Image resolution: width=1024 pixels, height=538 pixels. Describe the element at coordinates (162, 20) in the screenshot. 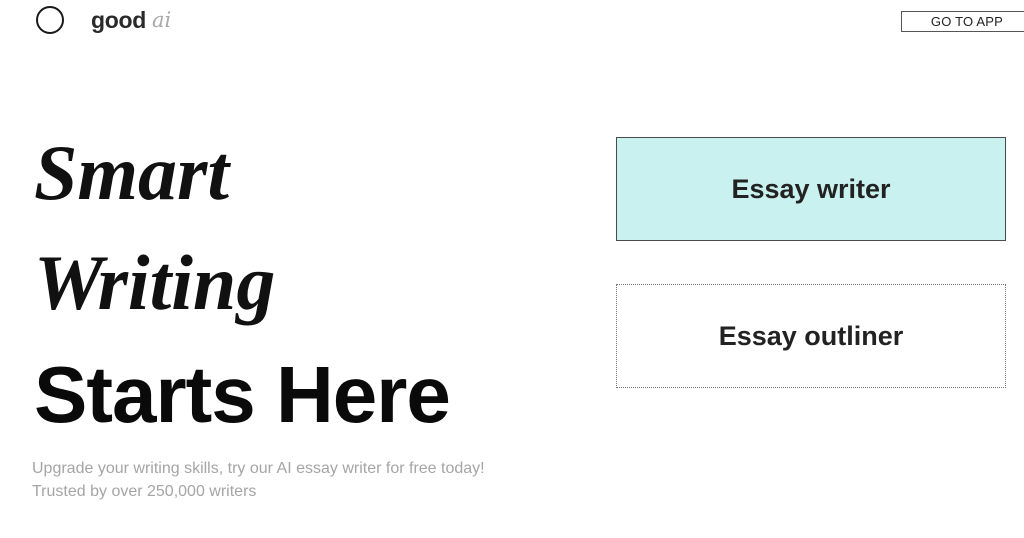

I see `logo-suffix: ai` at that location.